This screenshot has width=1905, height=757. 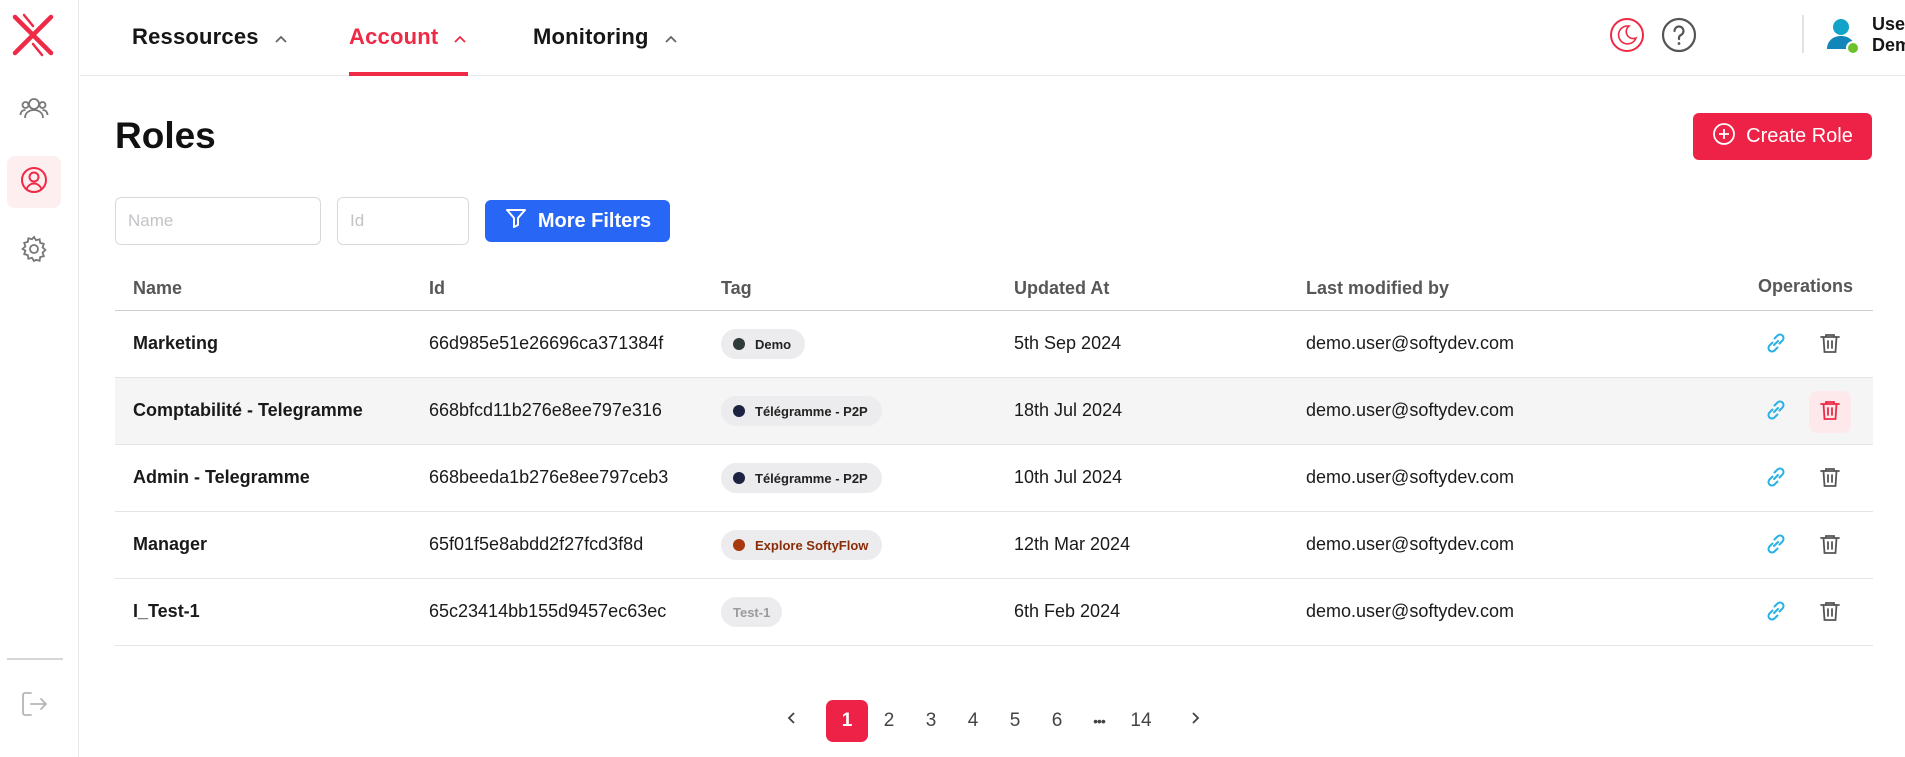 I want to click on user-circle-icon, so click(x=34, y=182).